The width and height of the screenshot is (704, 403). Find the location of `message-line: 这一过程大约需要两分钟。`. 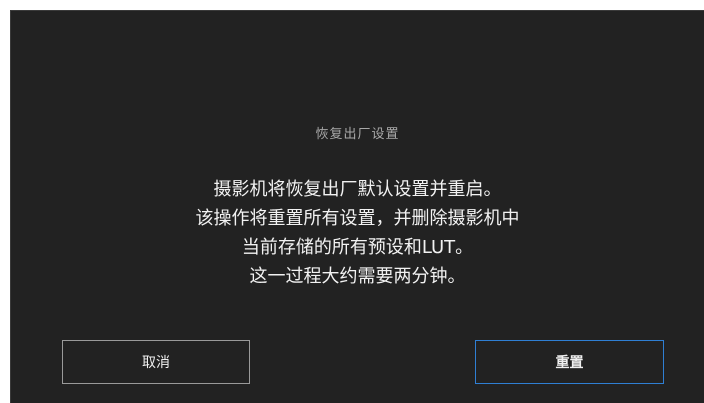

message-line: 这一过程大约需要两分钟。 is located at coordinates (357, 276).